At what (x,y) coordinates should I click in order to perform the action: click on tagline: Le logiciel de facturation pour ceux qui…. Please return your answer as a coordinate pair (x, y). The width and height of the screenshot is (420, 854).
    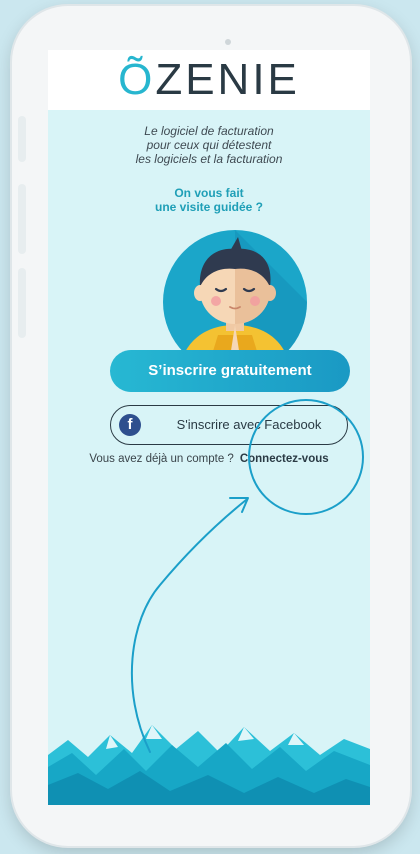
    Looking at the image, I should click on (209, 145).